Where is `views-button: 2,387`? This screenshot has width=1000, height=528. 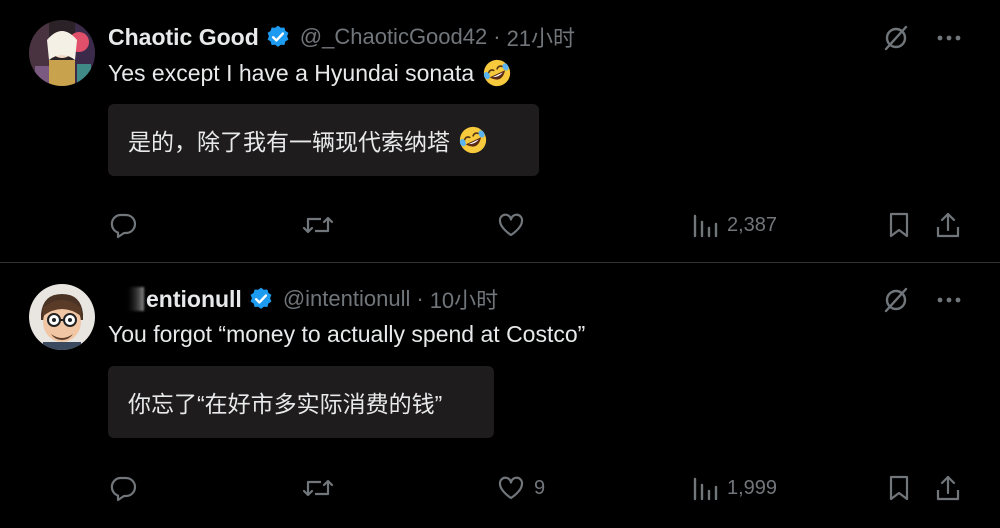 views-button: 2,387 is located at coordinates (734, 225).